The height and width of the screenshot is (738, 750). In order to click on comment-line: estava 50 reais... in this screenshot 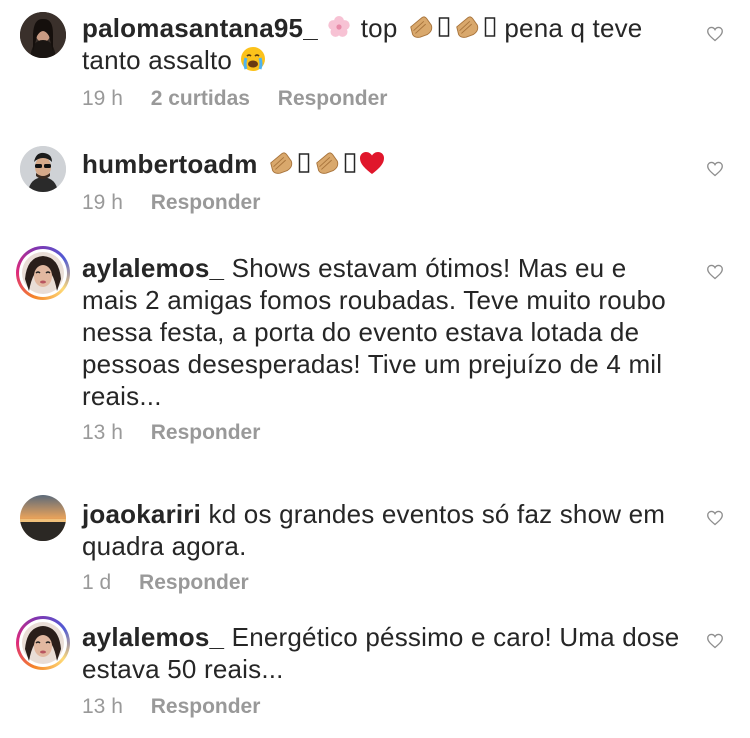, I will do `click(183, 669)`.